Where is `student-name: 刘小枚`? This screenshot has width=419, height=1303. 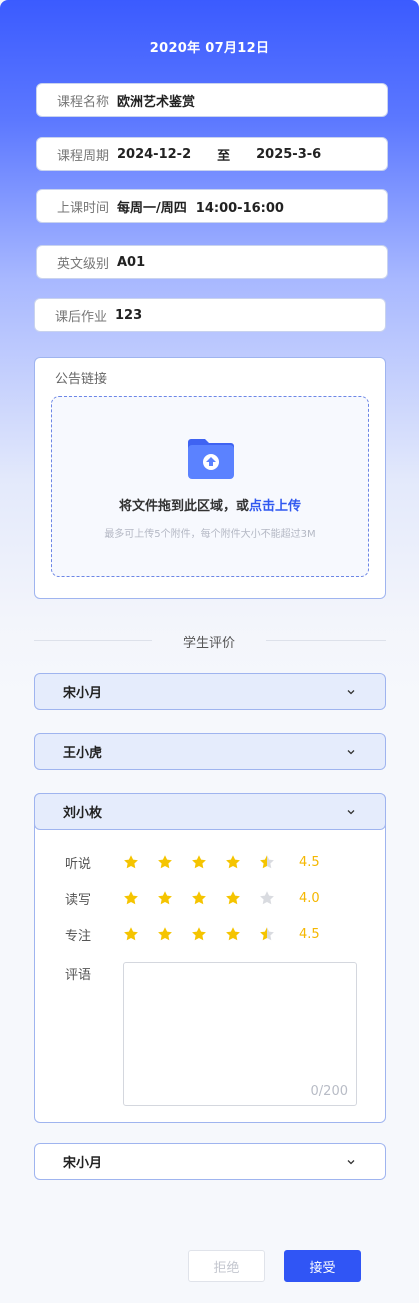 student-name: 刘小枚 is located at coordinates (83, 813).